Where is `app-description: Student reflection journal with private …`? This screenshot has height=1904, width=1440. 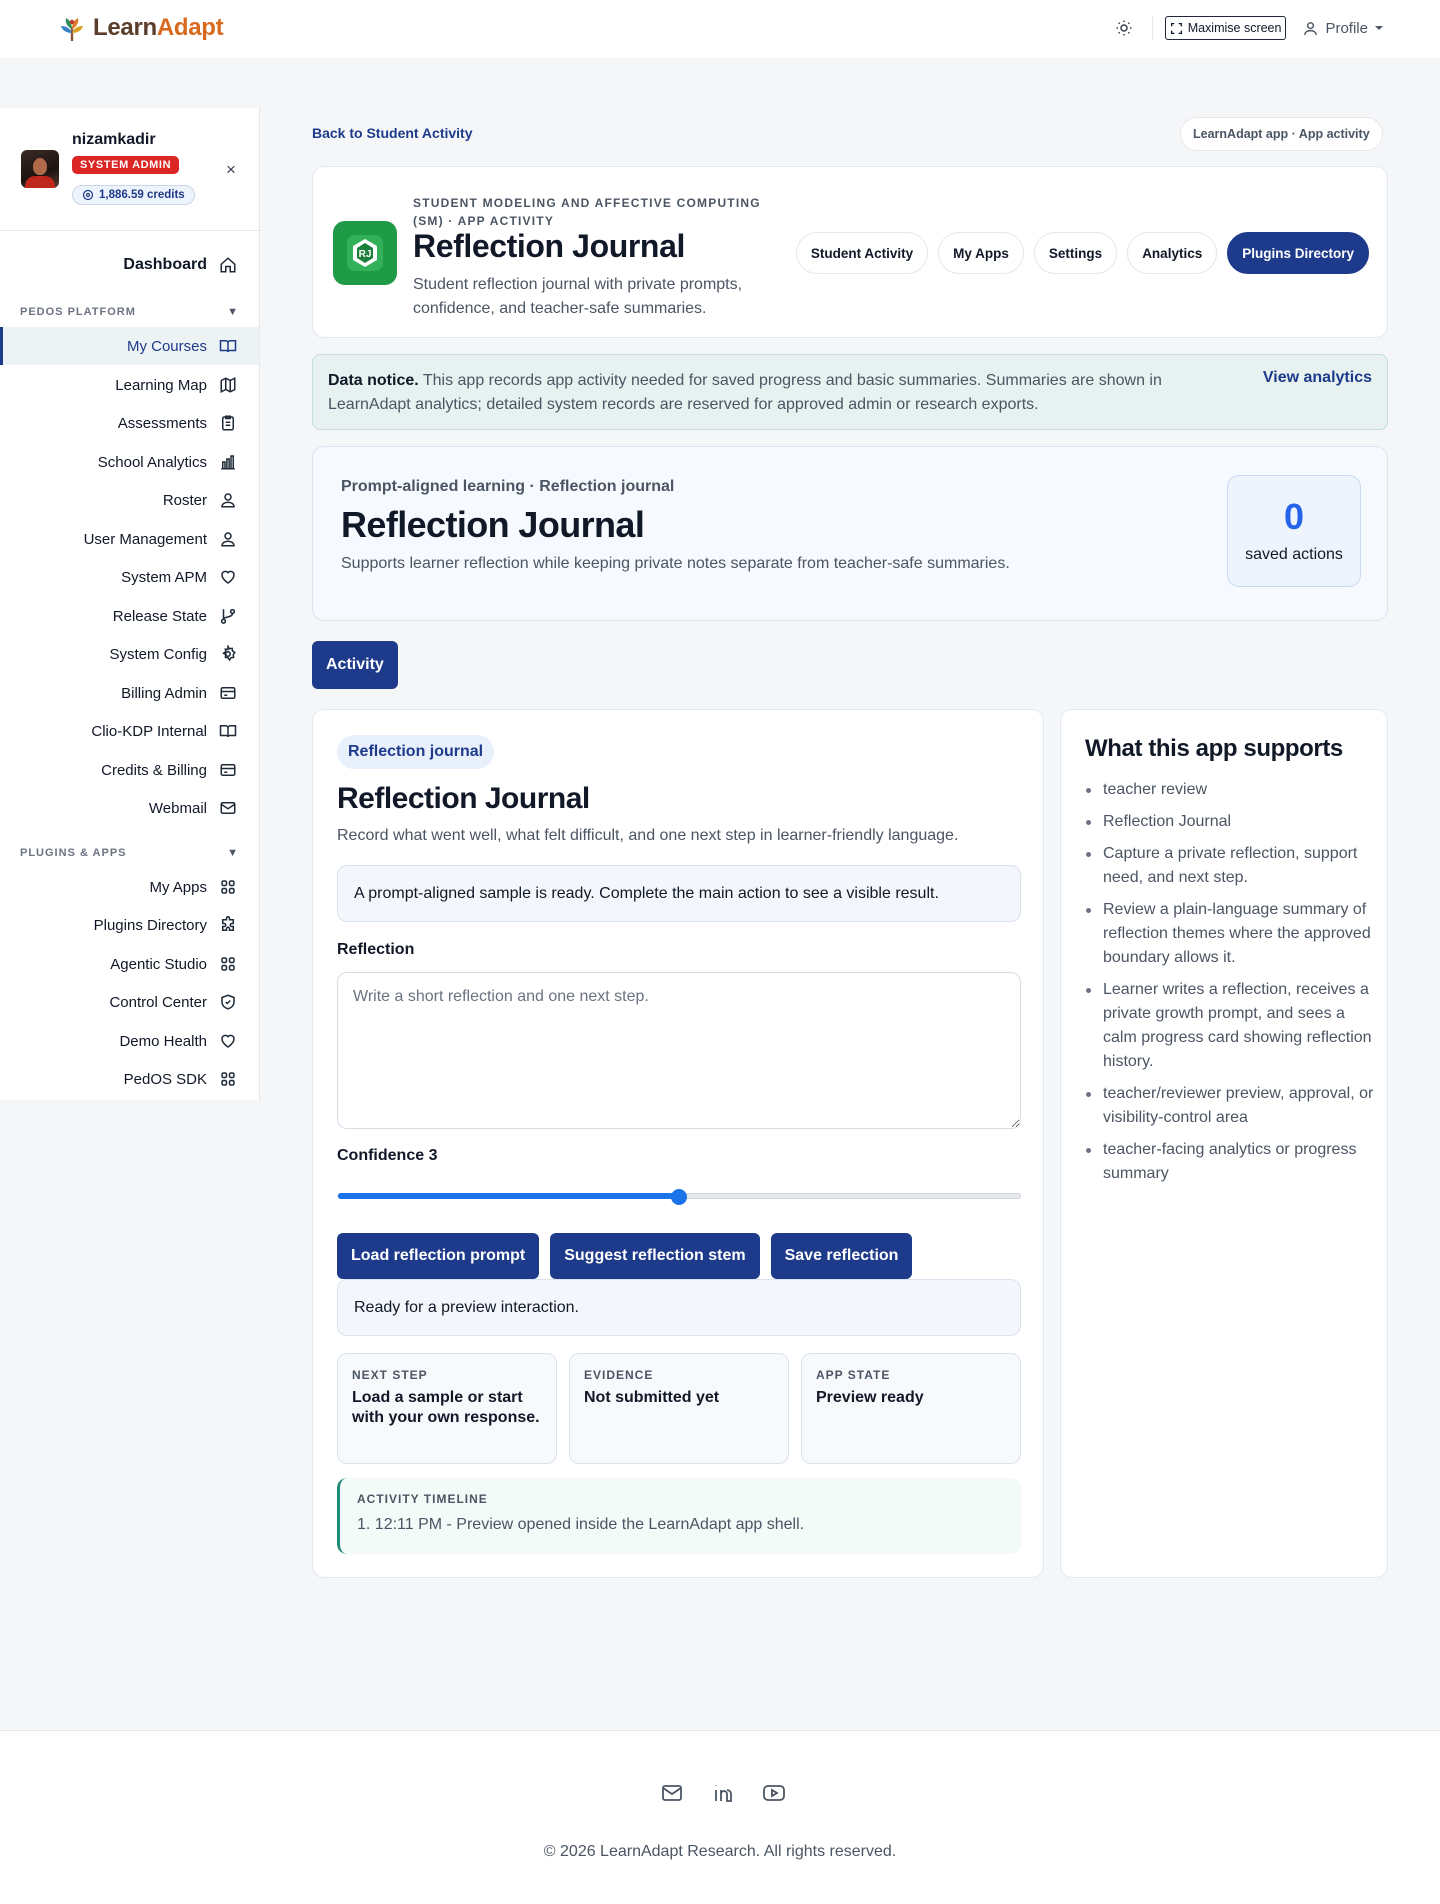
app-description: Student reflection journal with private … is located at coordinates (578, 296).